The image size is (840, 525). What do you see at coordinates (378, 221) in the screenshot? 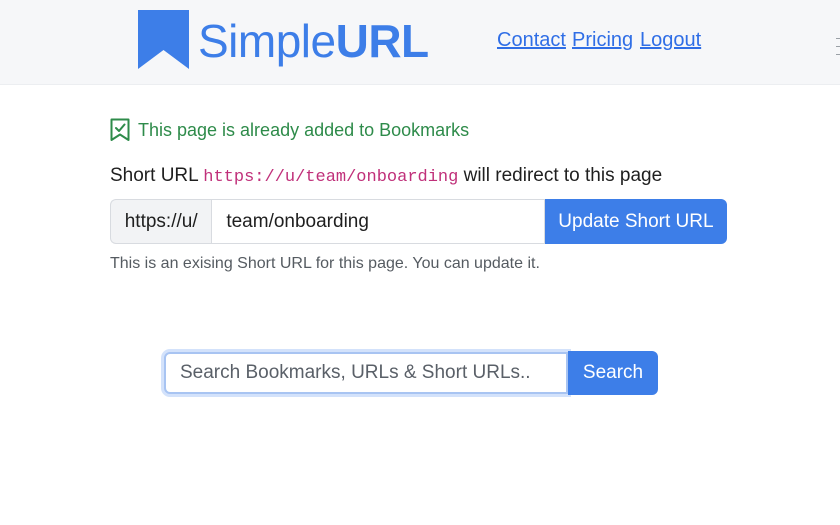
I see `short-url-input` at bounding box center [378, 221].